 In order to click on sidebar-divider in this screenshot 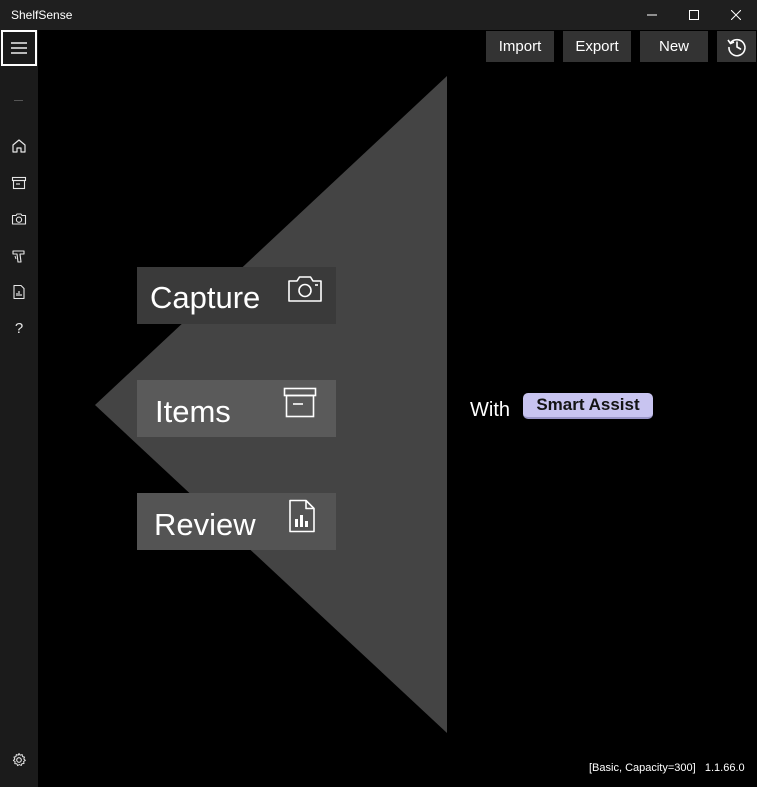, I will do `click(18, 100)`.